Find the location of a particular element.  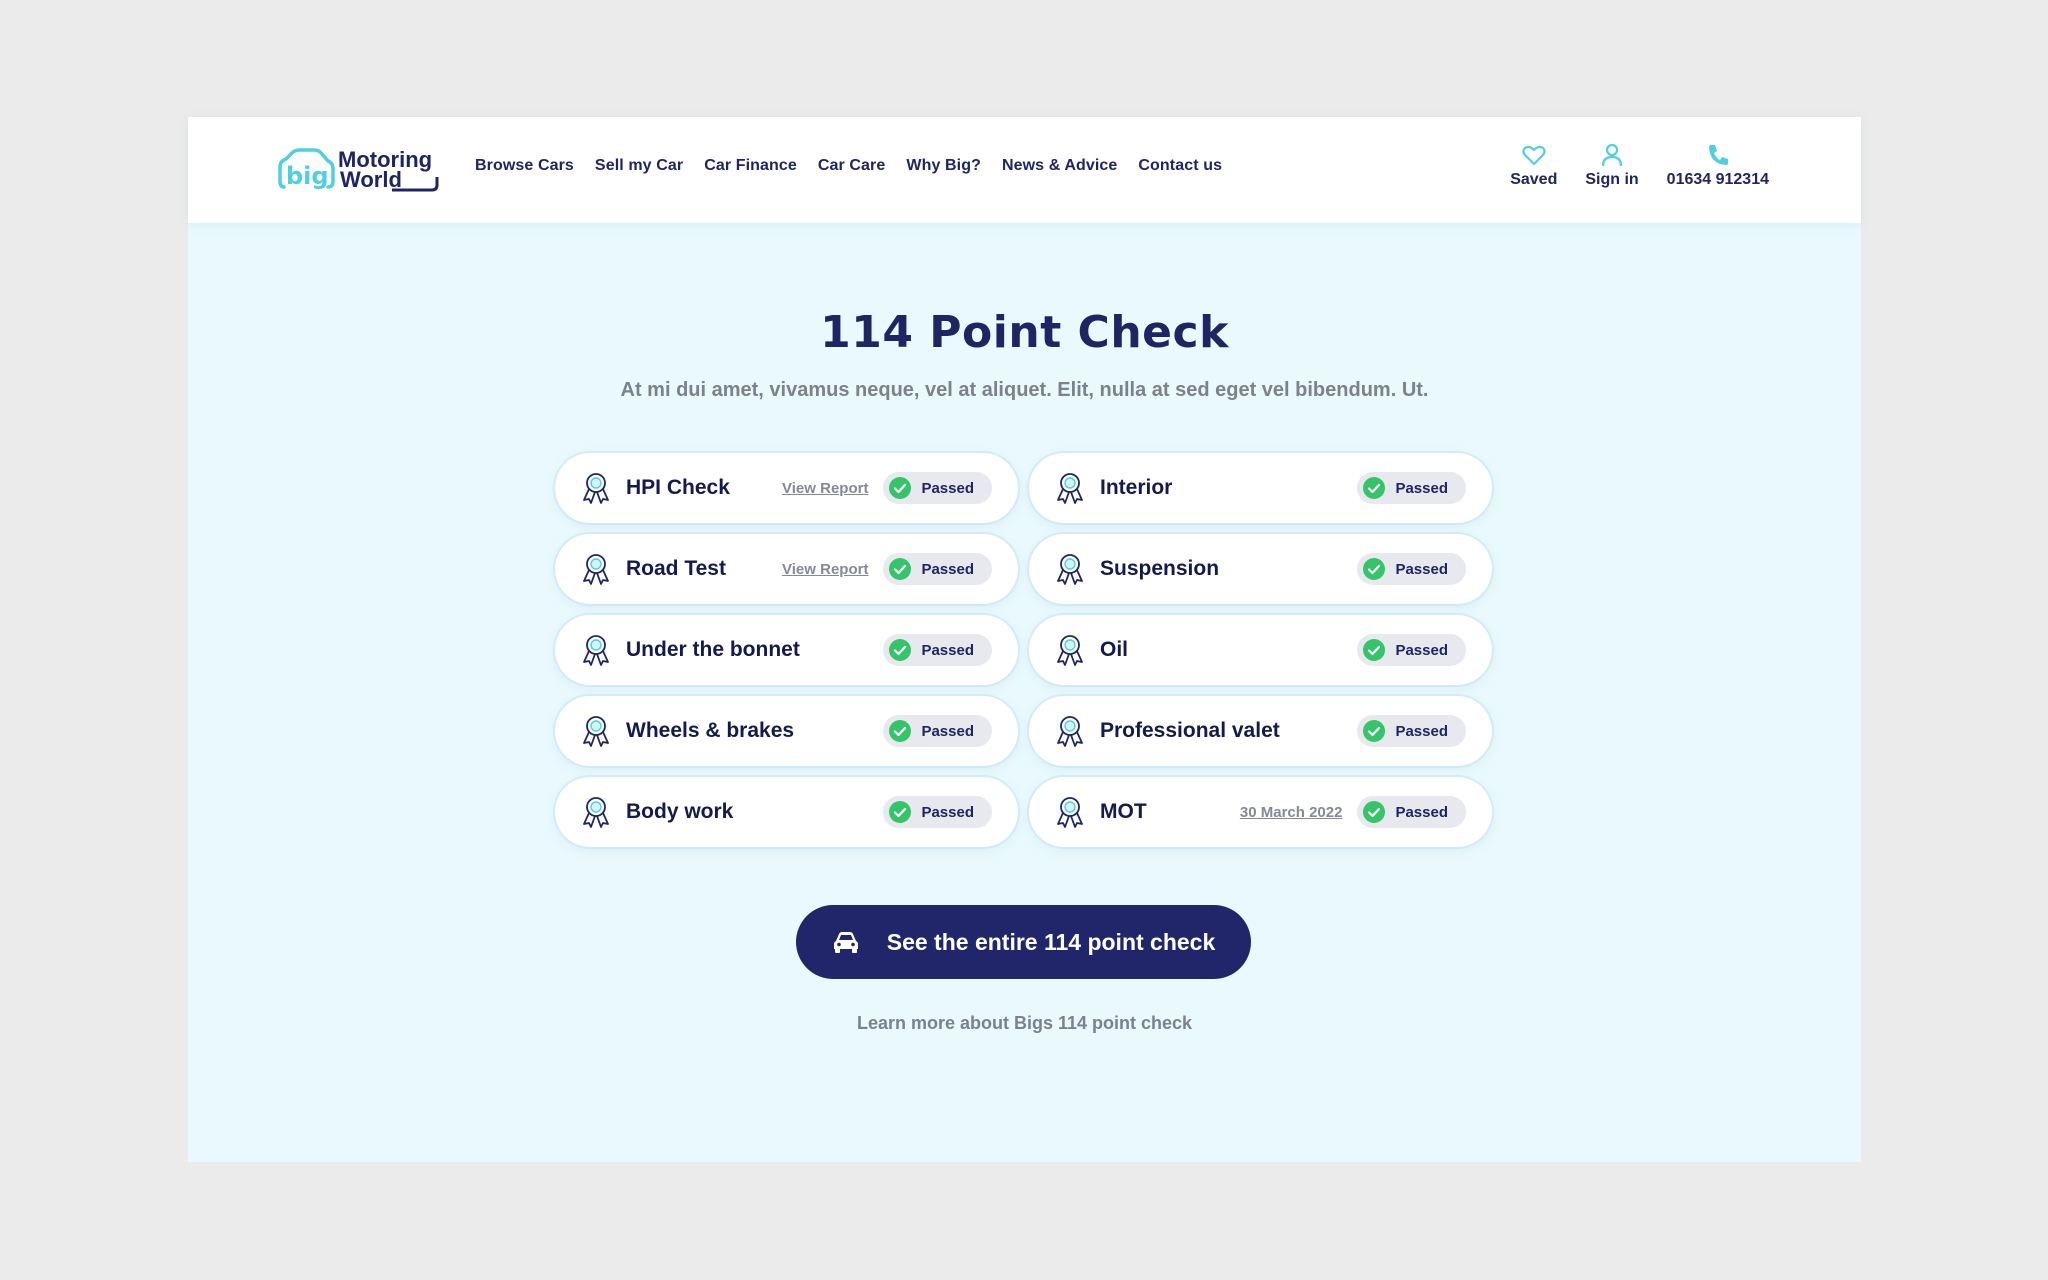

check-card-mot: MOT 30 March 2022 Passed is located at coordinates (1260, 812).